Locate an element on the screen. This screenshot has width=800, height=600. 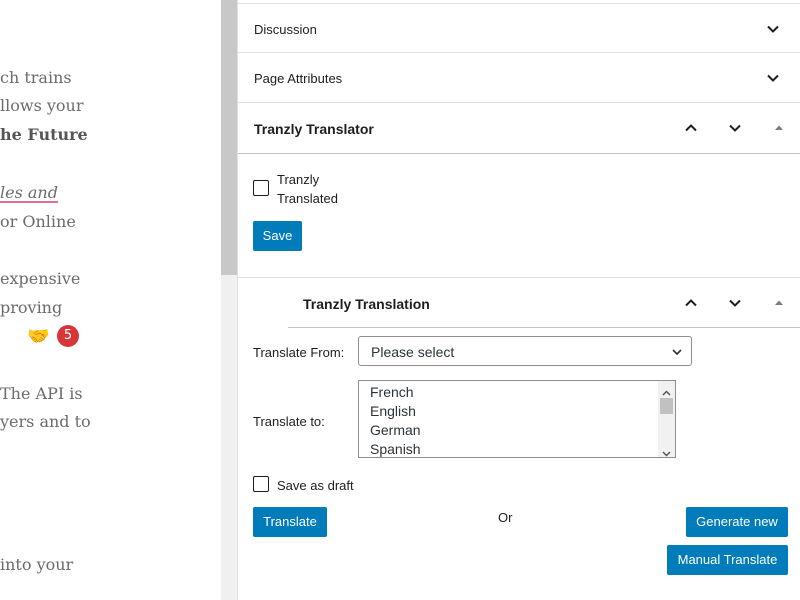
editor-text: yers and to is located at coordinates (45, 421).